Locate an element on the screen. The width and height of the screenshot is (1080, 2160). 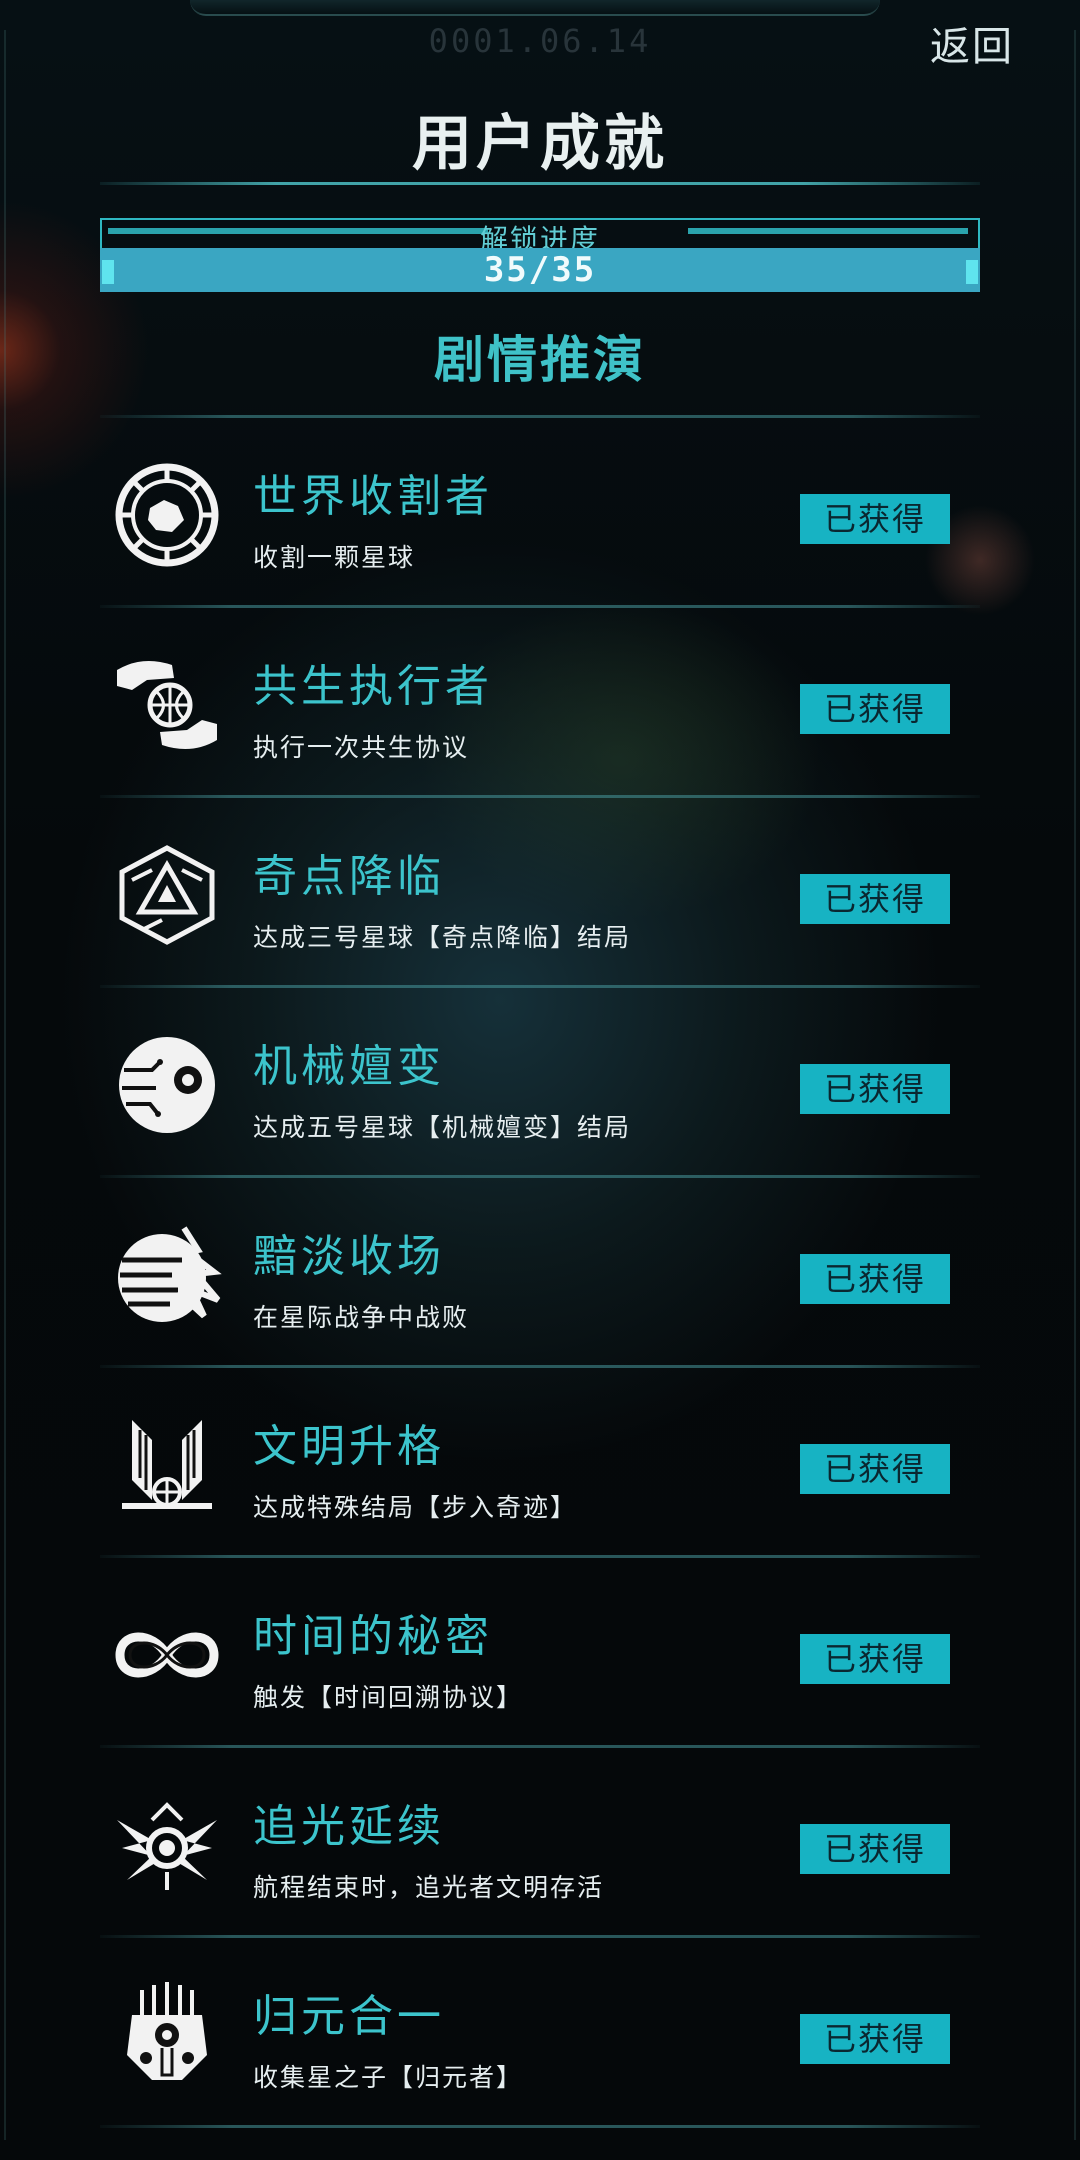
game-date: 0001.06.14 is located at coordinates (540, 41).